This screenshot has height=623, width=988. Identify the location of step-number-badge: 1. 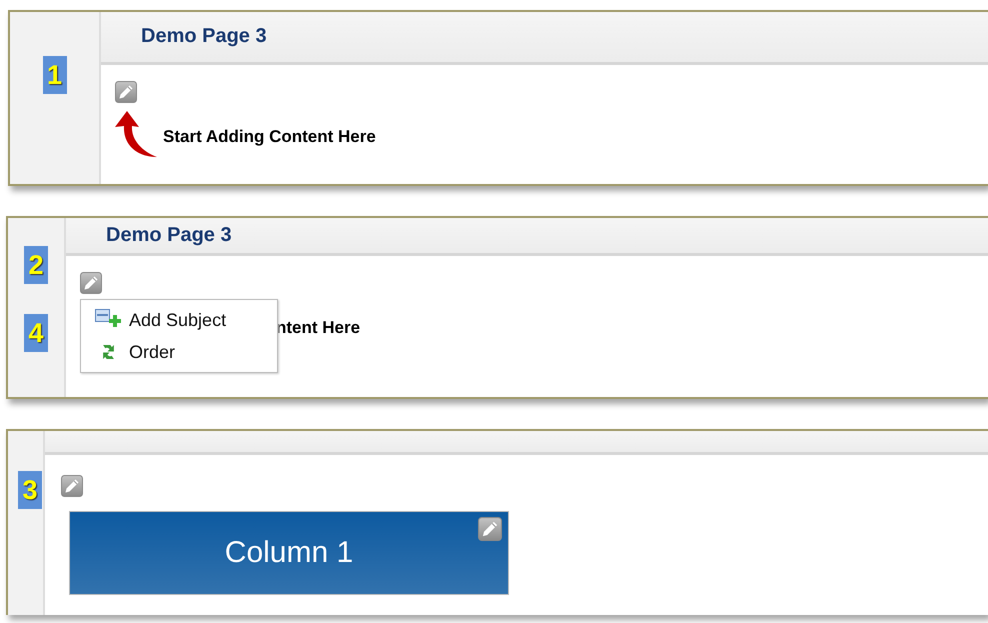
(54, 75).